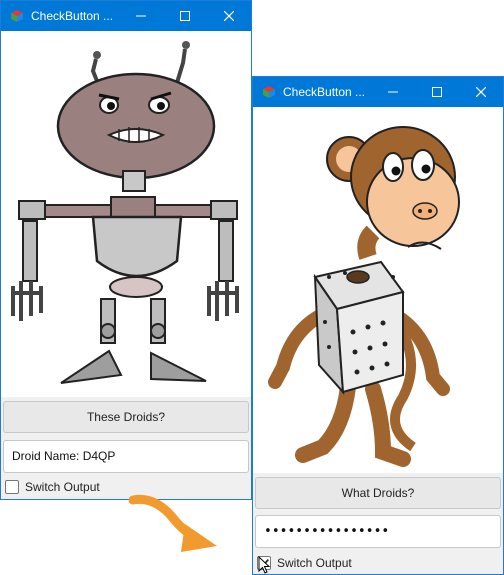 This screenshot has height=575, width=504. Describe the element at coordinates (172, 523) in the screenshot. I see `curved-arrow-icon` at that location.